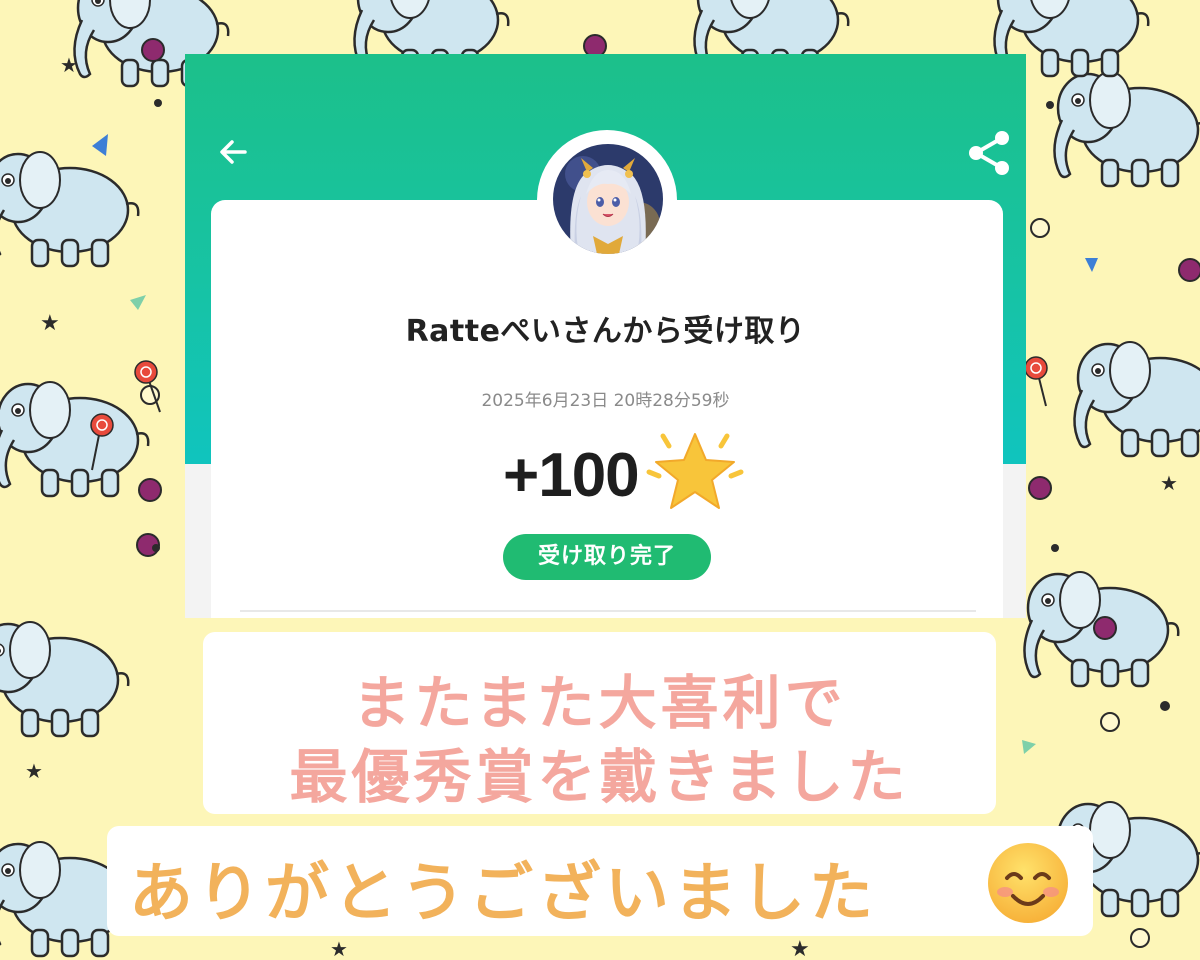  I want to click on share-button, so click(990, 153).